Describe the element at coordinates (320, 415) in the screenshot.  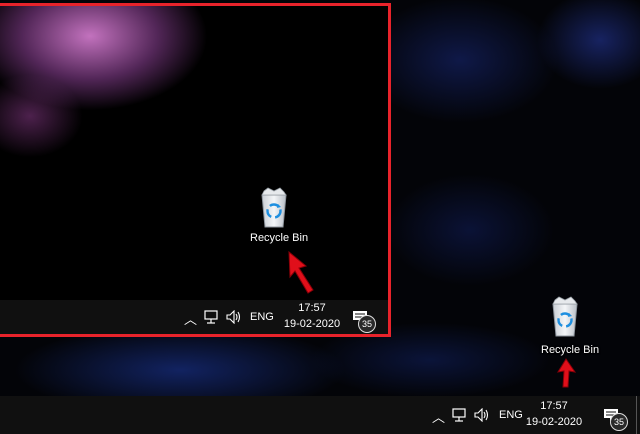
I see `taskbar: ︿ ENG 17:57 19-02-2020 35` at that location.